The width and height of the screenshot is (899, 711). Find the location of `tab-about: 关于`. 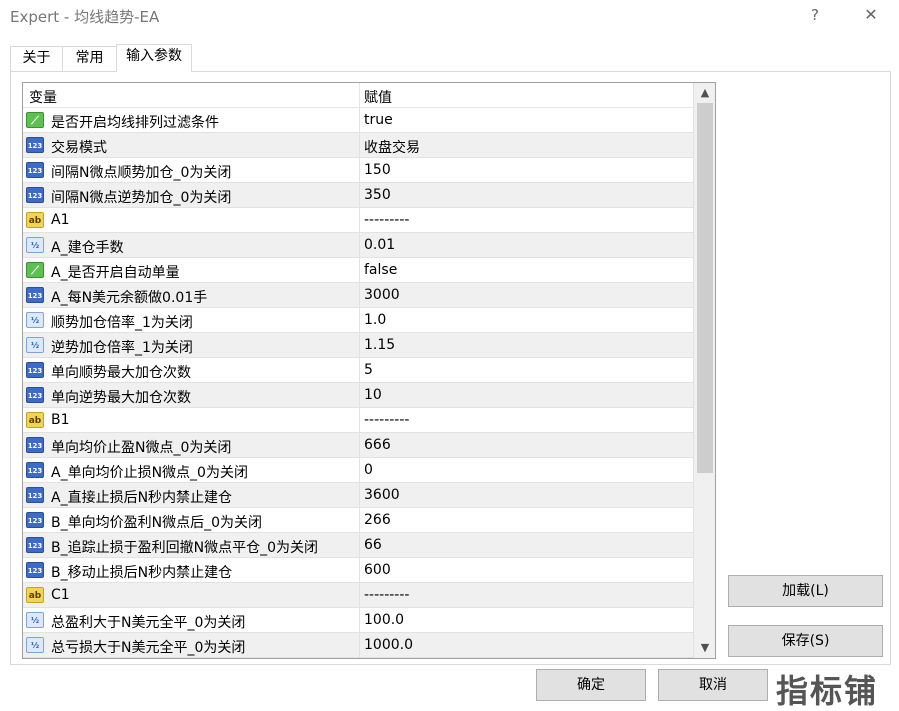

tab-about: 关于 is located at coordinates (36, 58).